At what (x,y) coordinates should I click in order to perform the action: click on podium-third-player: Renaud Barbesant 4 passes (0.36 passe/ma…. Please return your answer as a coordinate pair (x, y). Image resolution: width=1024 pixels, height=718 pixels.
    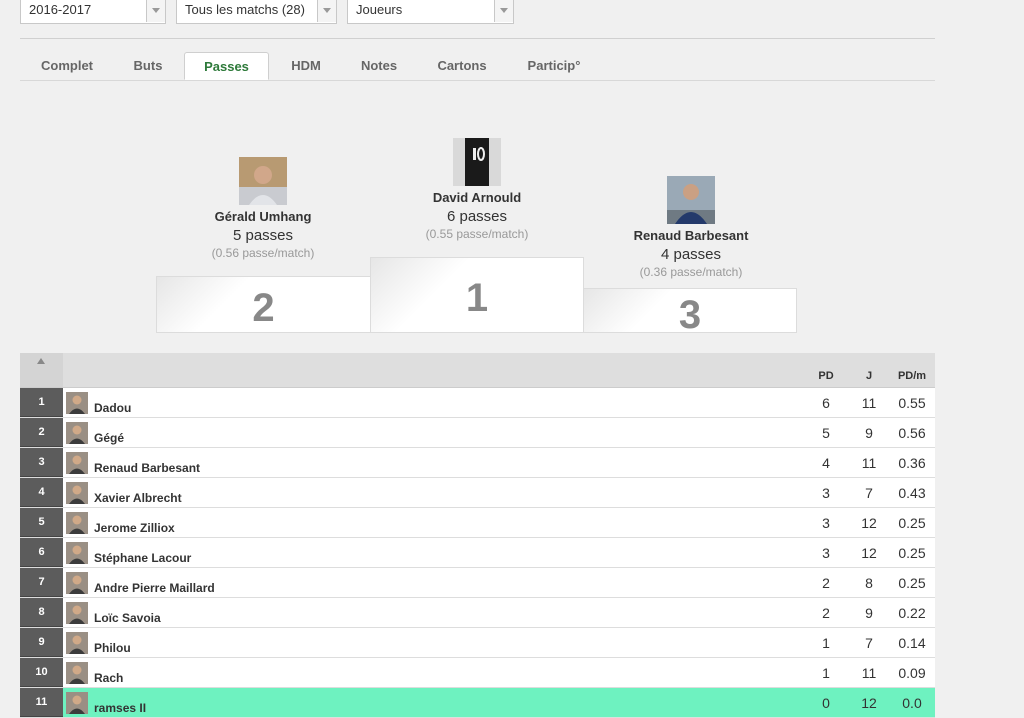
    Looking at the image, I should click on (691, 227).